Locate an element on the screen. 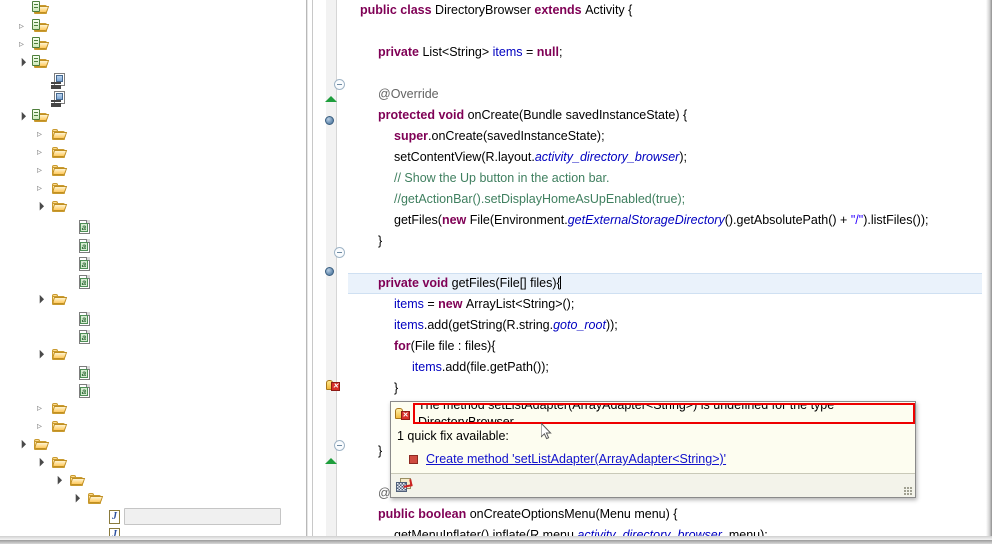 The height and width of the screenshot is (544, 992). java-file-icon: J is located at coordinates (115, 517).